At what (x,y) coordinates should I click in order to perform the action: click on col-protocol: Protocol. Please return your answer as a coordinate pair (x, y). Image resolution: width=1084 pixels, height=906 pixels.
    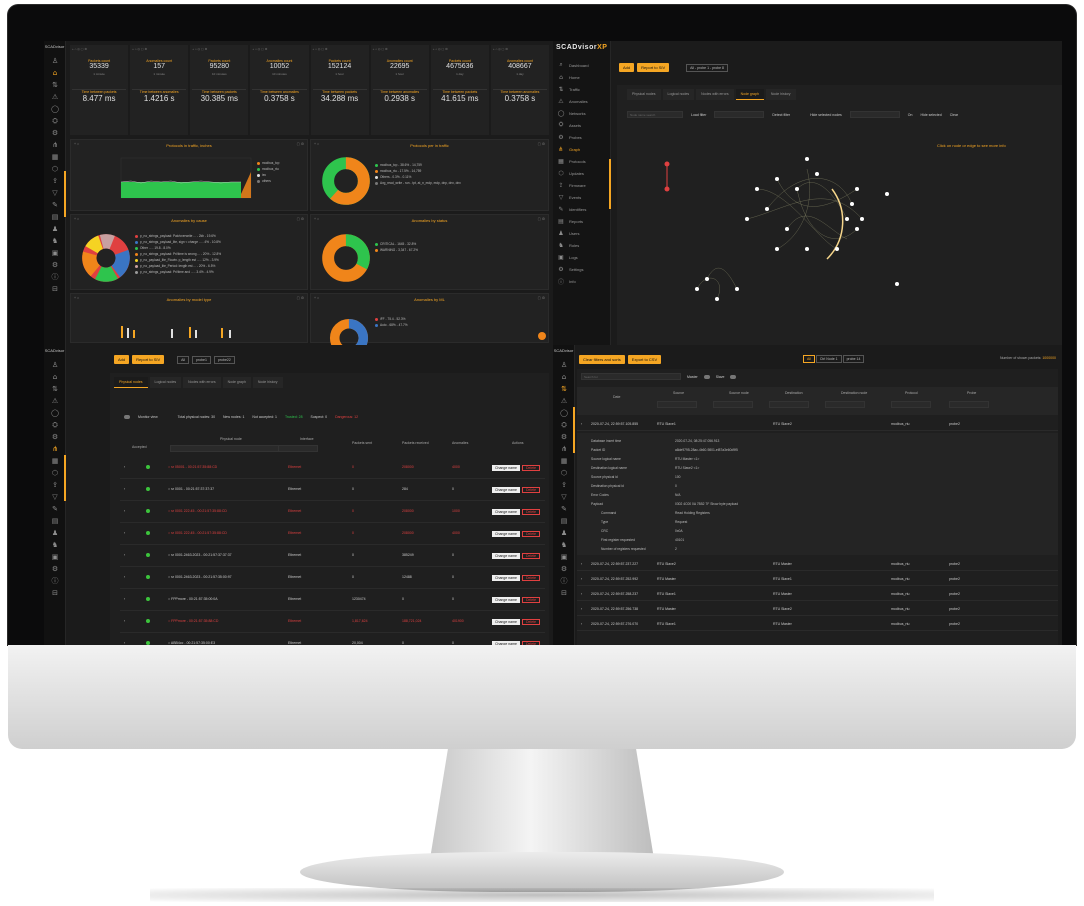
    Looking at the image, I should click on (911, 393).